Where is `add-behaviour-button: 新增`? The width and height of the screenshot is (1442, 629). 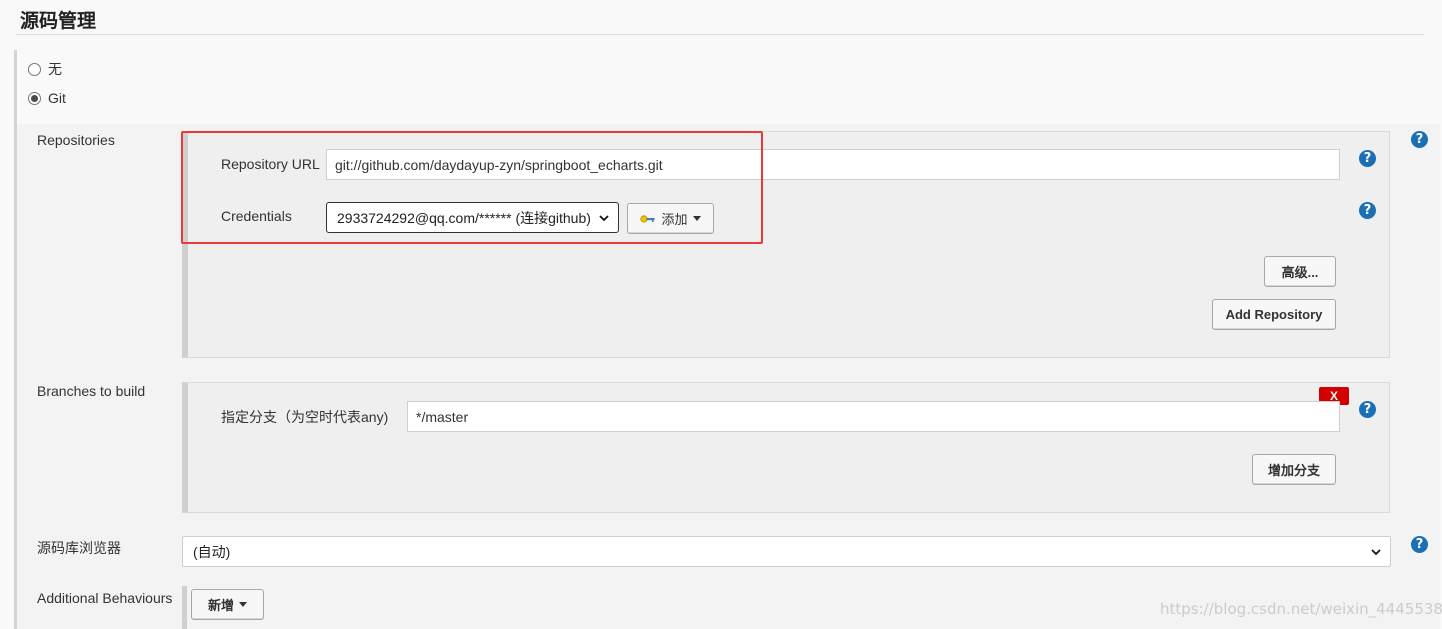
add-behaviour-button: 新增 is located at coordinates (227, 604).